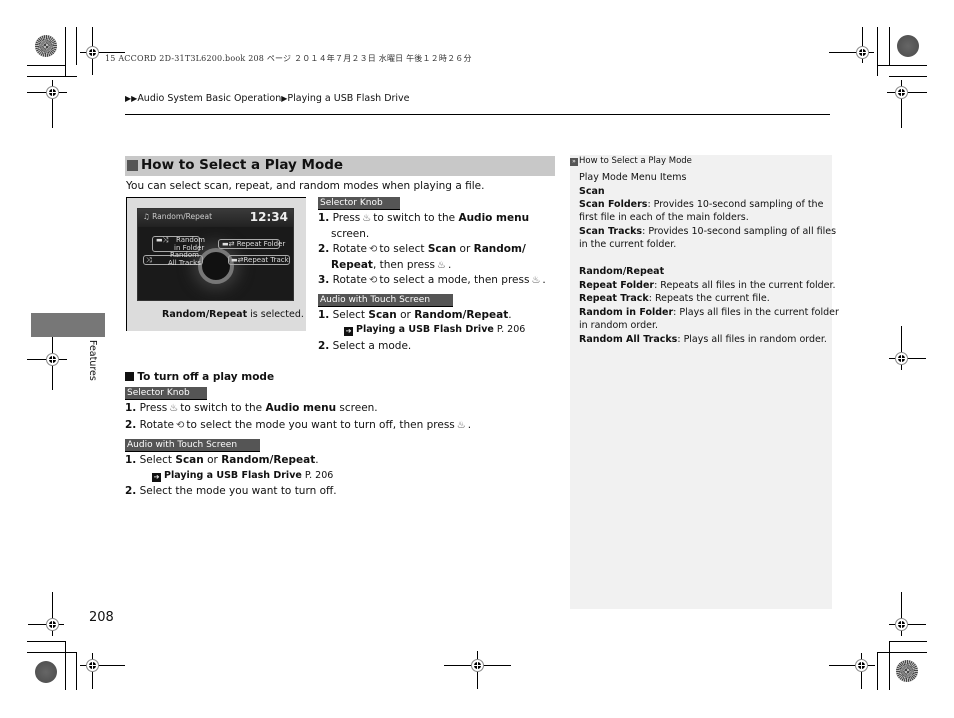  I want to click on knob-step-3: 3. Rotate ⟲ to select a mode, then press ♨., so click(432, 280).